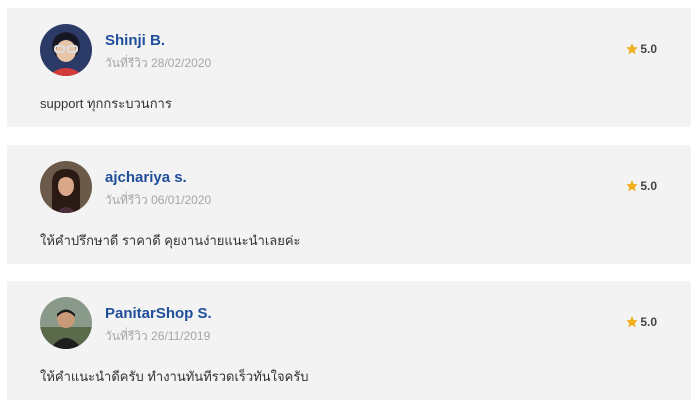 Image resolution: width=700 pixels, height=406 pixels. What do you see at coordinates (106, 103) in the screenshot?
I see `review-text: support ทุกกระบวนการ` at bounding box center [106, 103].